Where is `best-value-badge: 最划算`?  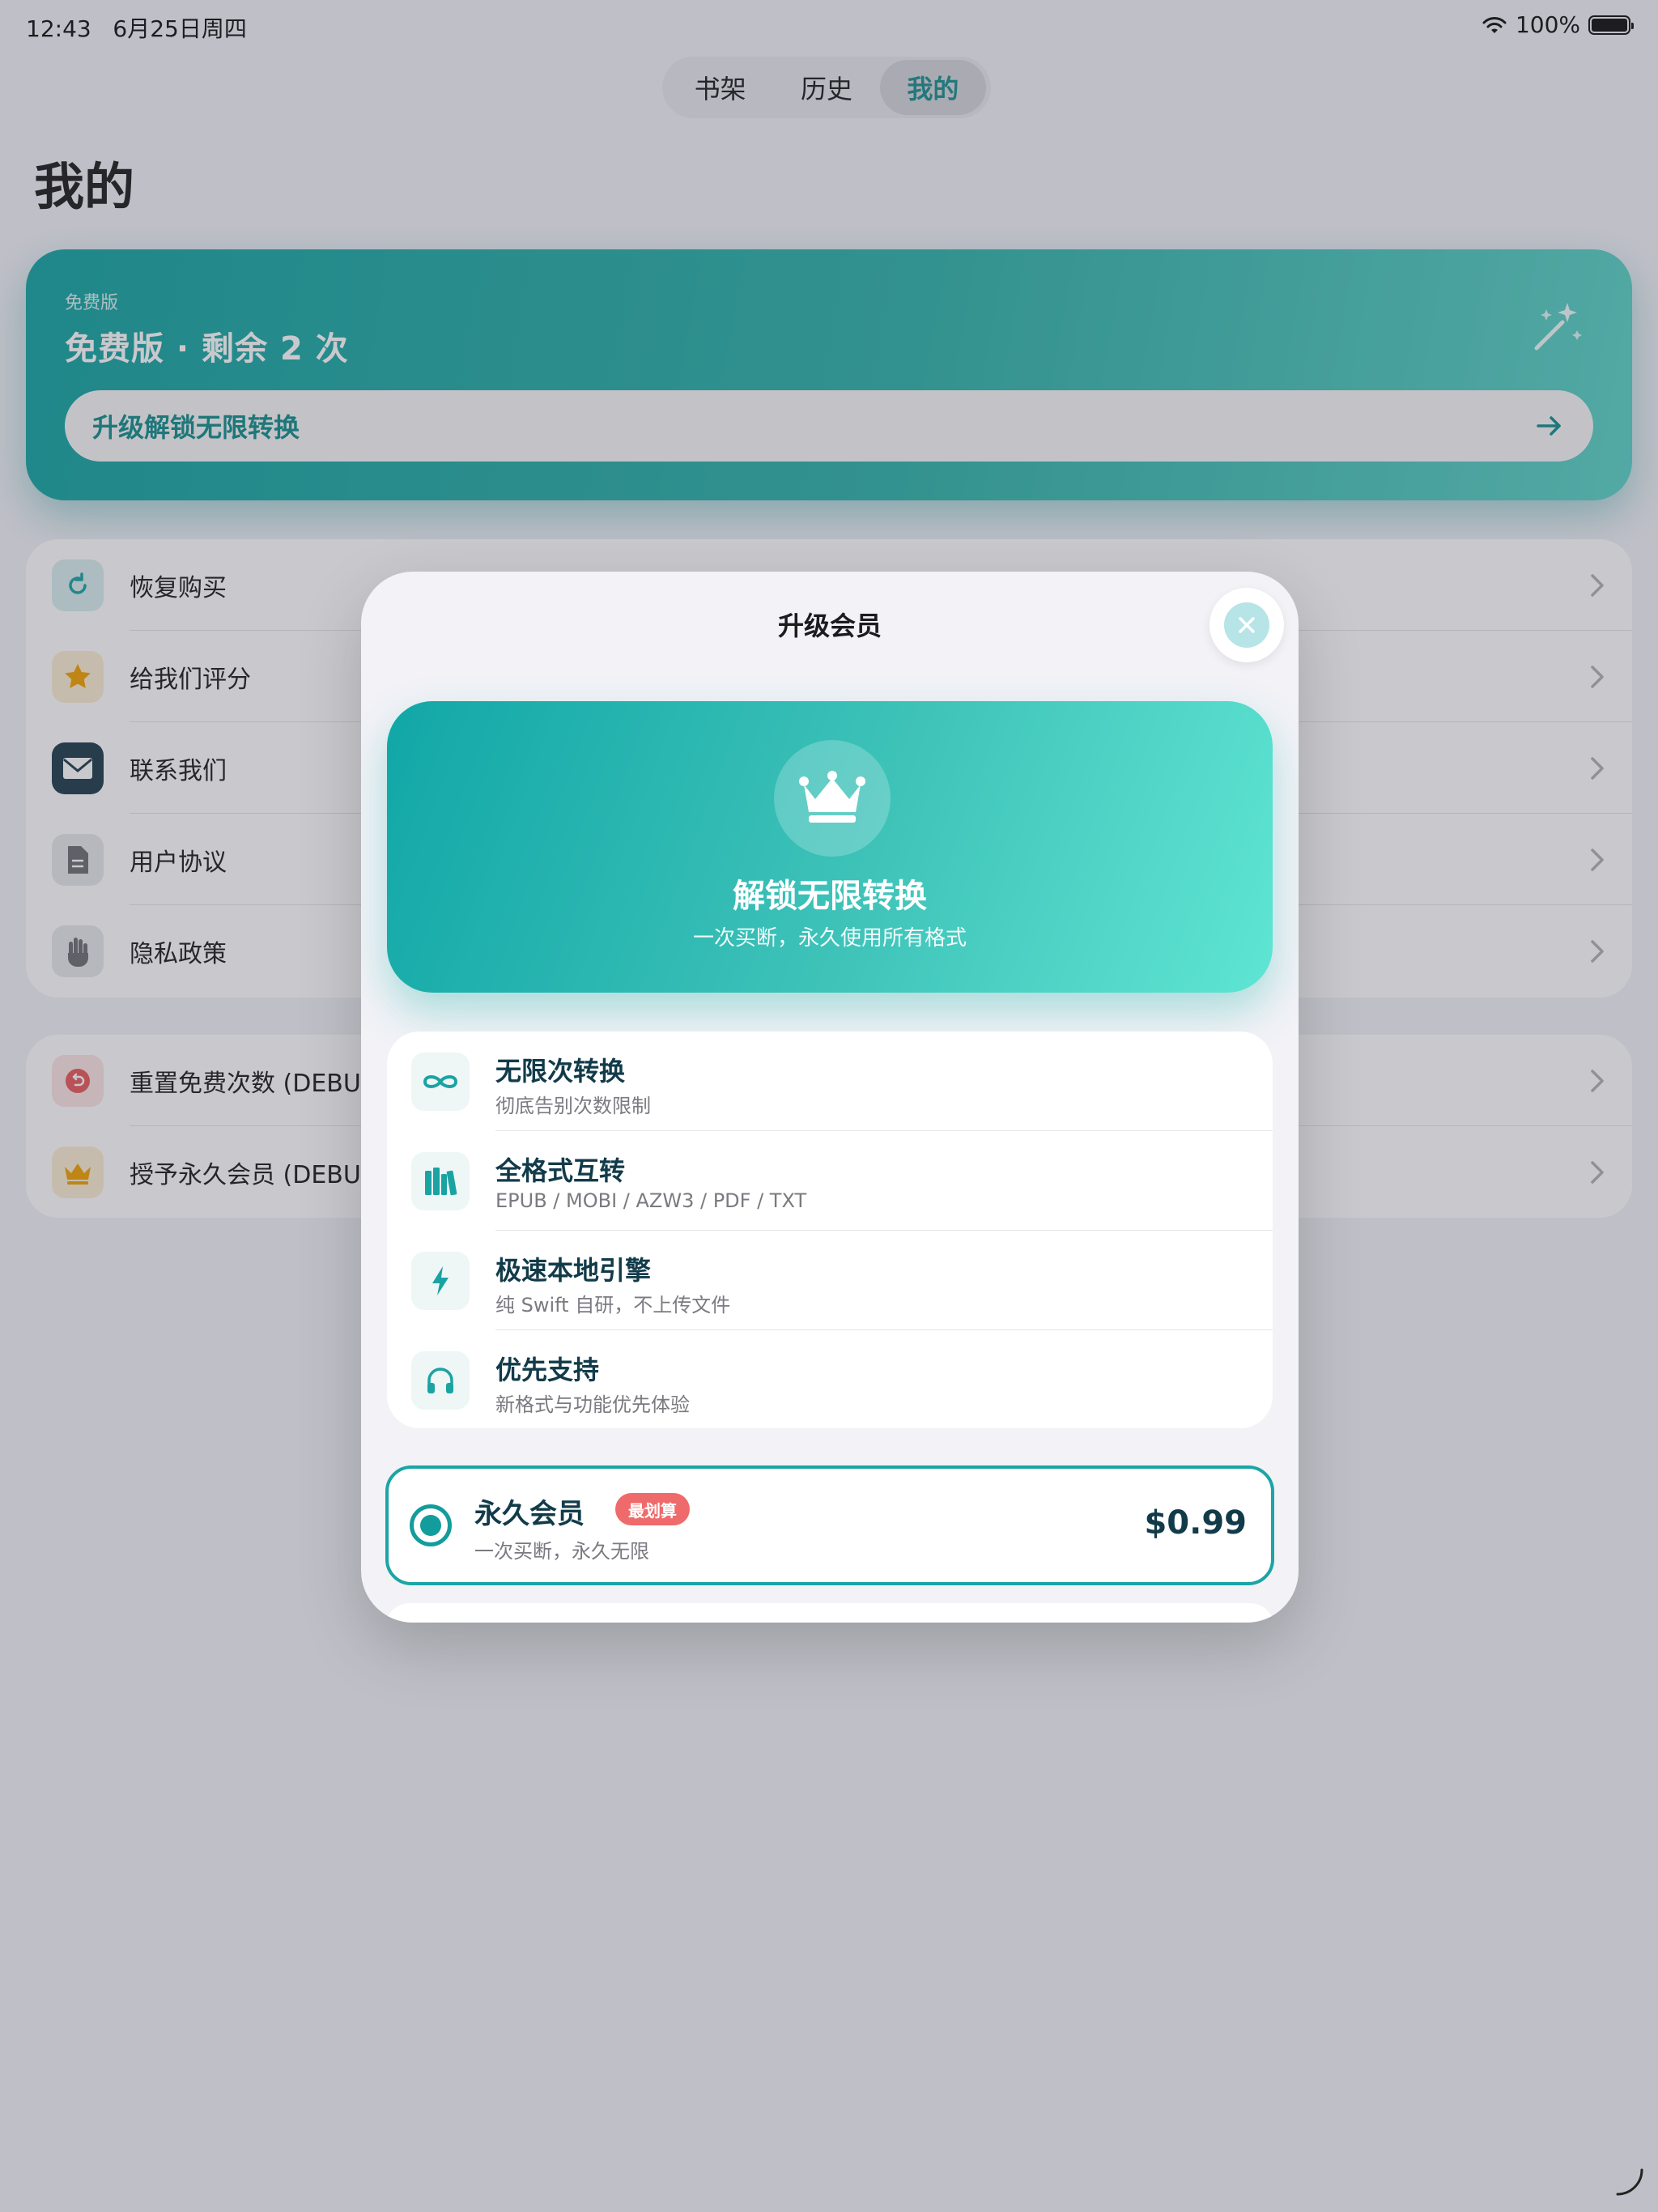
best-value-badge: 最划算 is located at coordinates (652, 1509).